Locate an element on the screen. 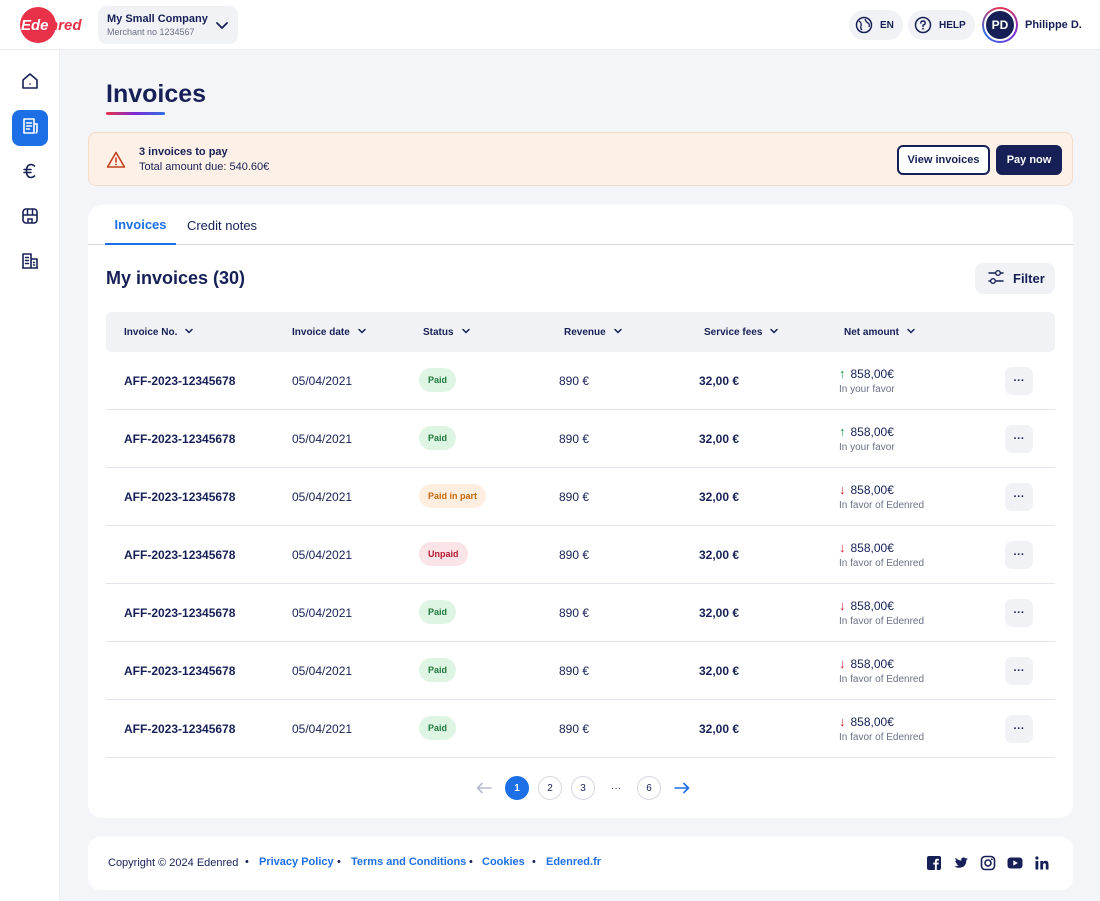 This screenshot has height=901, width=1100. page-1-button: 1 is located at coordinates (517, 788).